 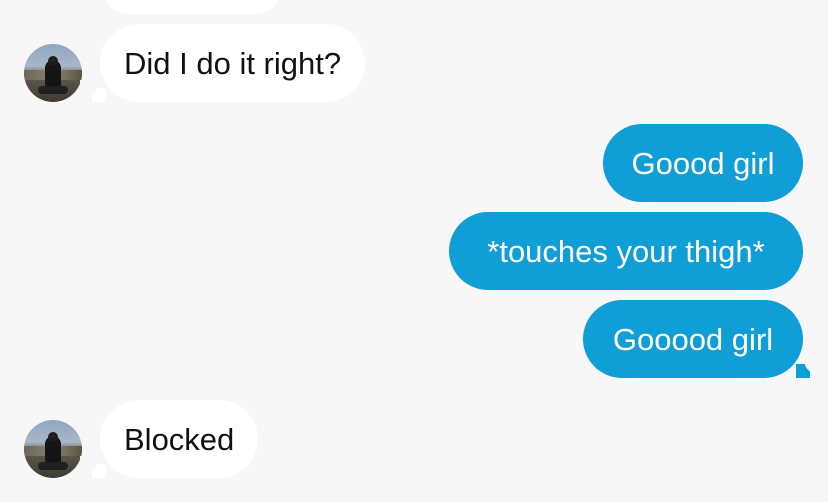 I want to click on message-bubble-outgoing: Gooood girl, so click(x=693, y=339).